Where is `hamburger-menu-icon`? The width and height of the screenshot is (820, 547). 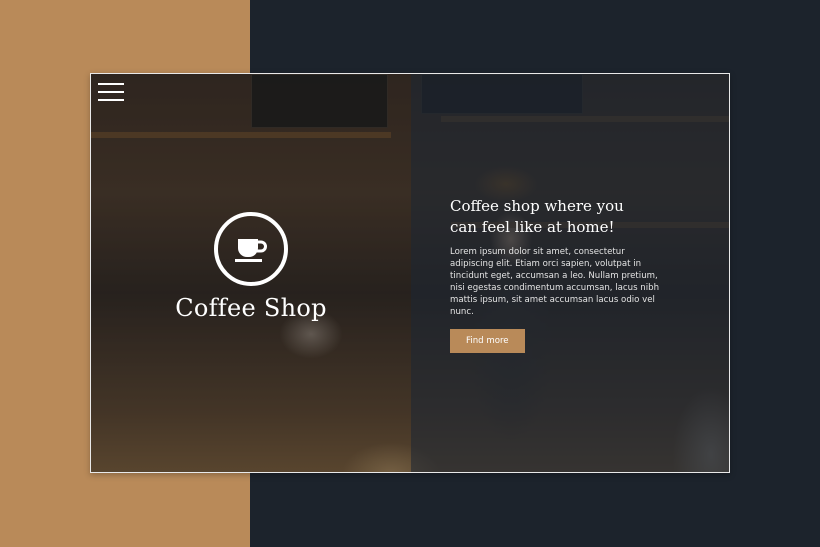 hamburger-menu-icon is located at coordinates (111, 92).